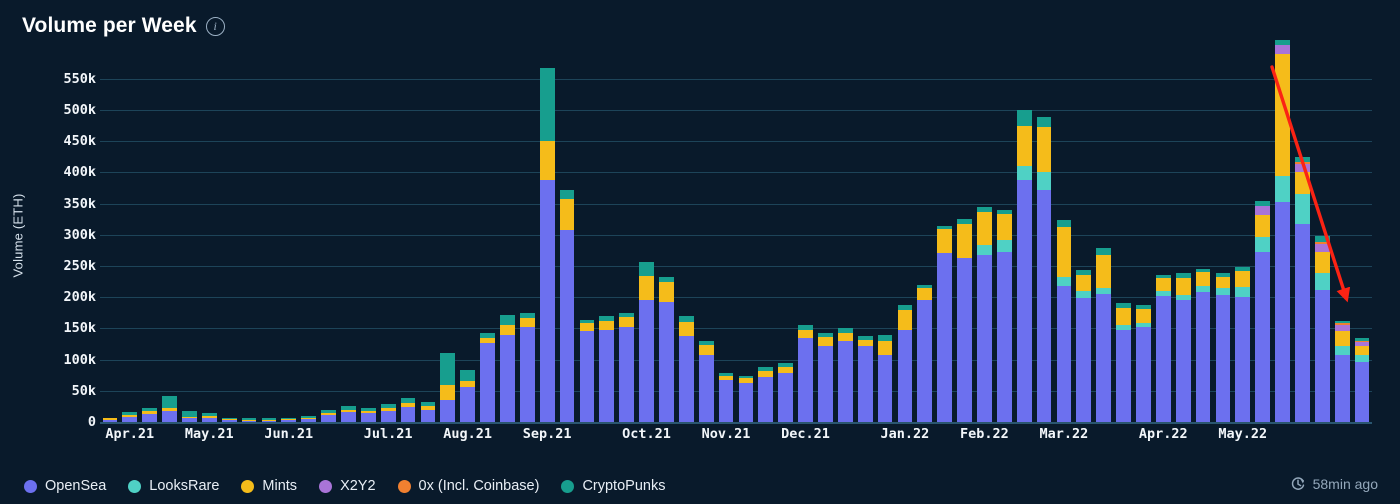  What do you see at coordinates (173, 486) in the screenshot?
I see `legend-item-looksrare: LooksRare` at bounding box center [173, 486].